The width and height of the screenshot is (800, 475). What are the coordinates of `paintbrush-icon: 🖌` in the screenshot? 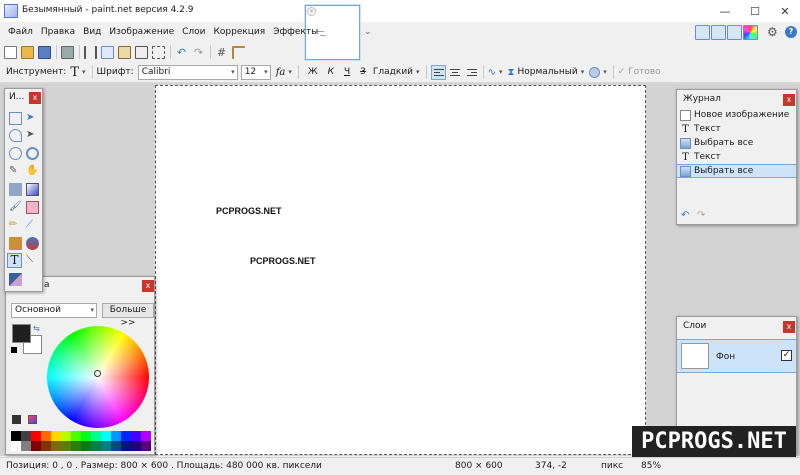 It's located at (15, 207).